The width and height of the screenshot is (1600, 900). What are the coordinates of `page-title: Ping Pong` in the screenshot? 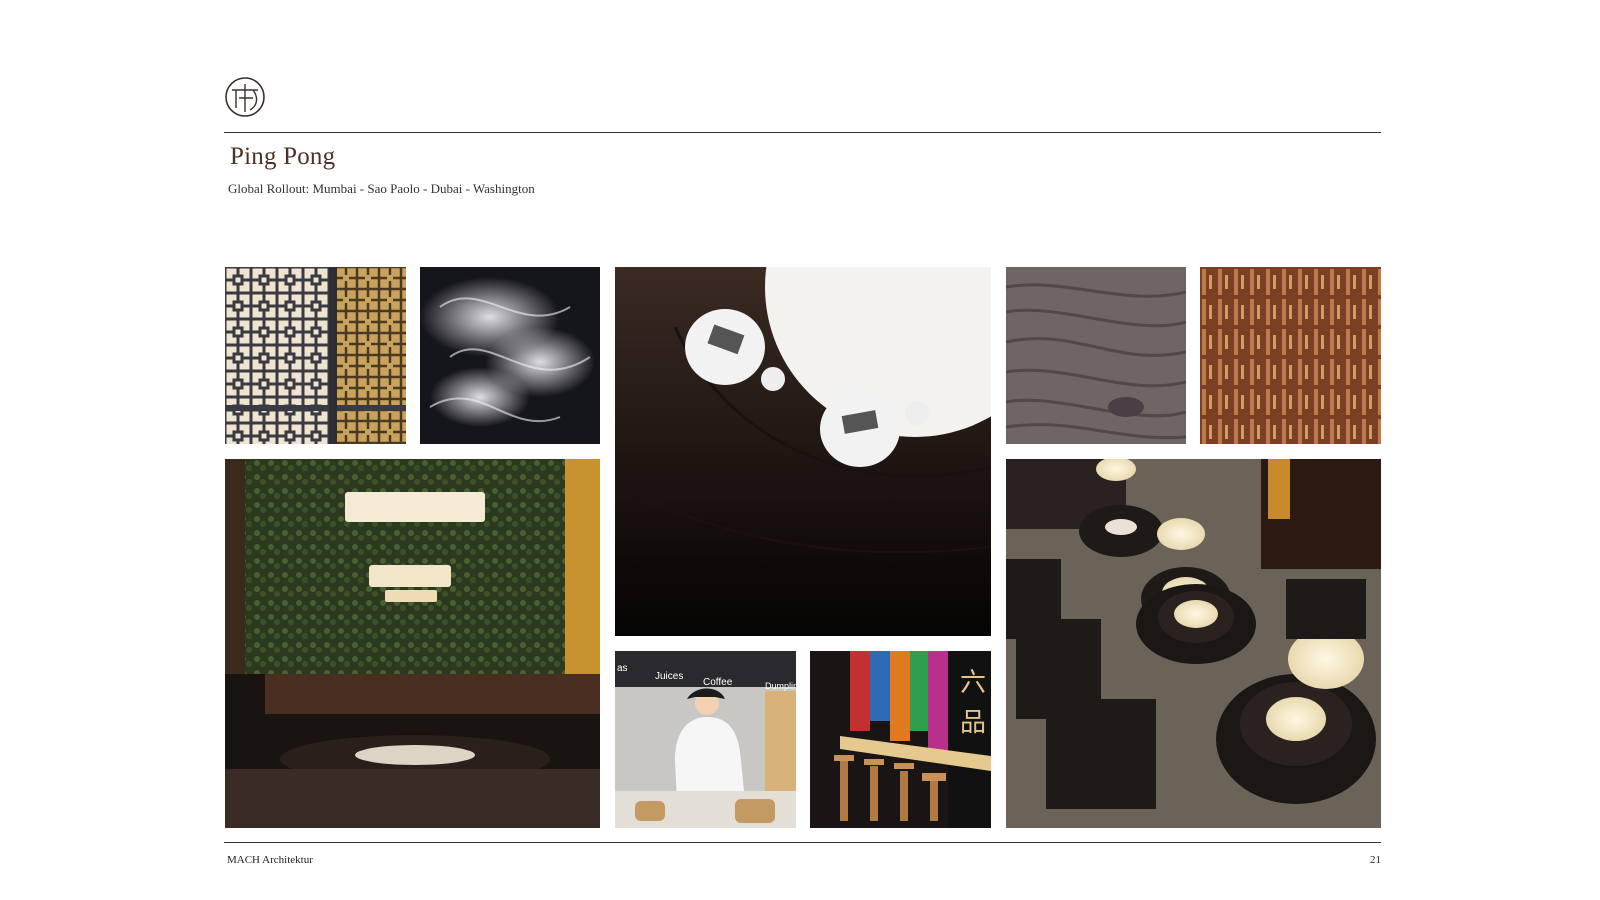 It's located at (283, 156).